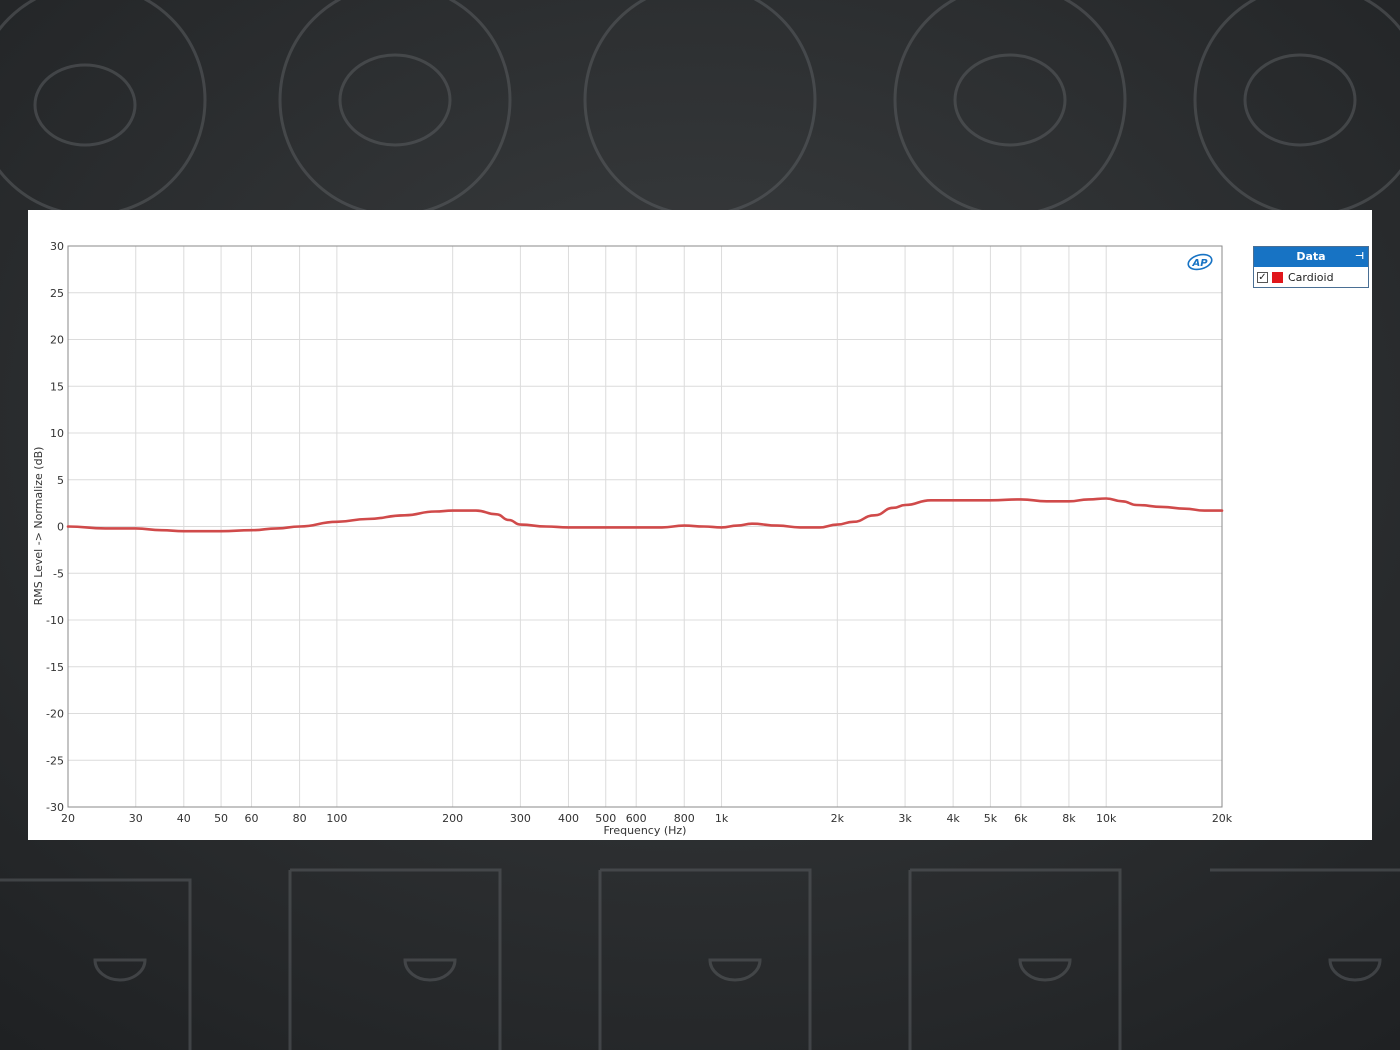 Image resolution: width=1400 pixels, height=1050 pixels. What do you see at coordinates (57, 293) in the screenshot?
I see `y-tick-label: 25` at bounding box center [57, 293].